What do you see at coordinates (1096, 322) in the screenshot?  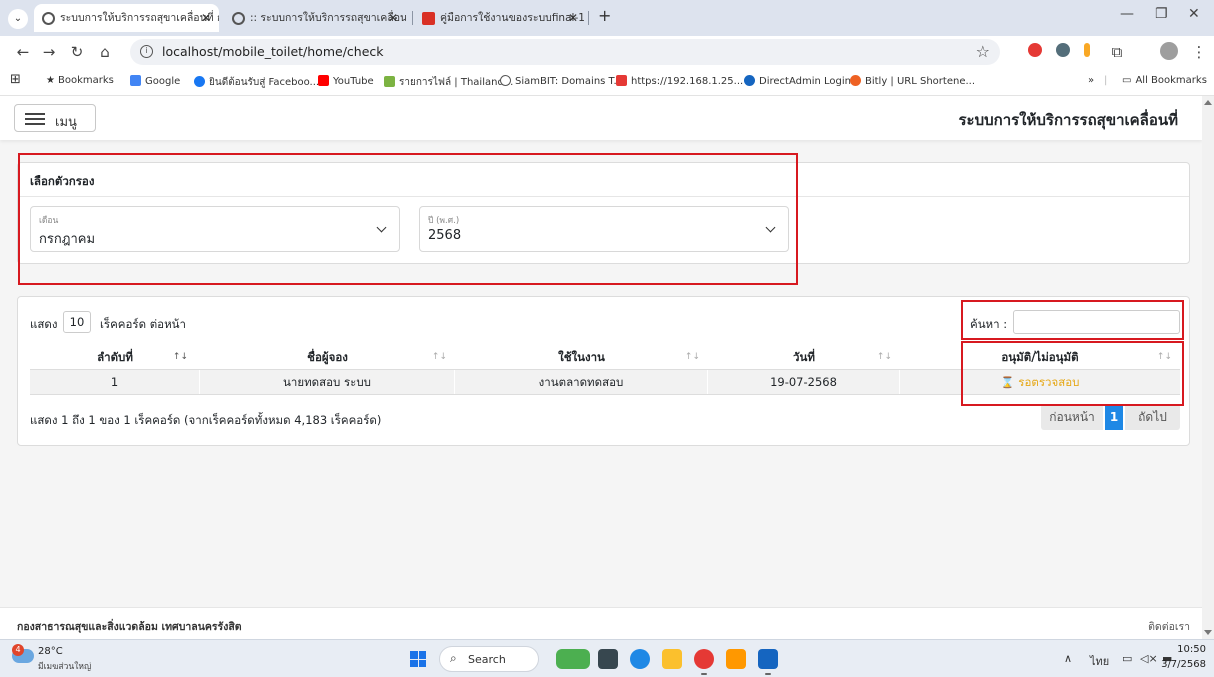 I see `search-input` at bounding box center [1096, 322].